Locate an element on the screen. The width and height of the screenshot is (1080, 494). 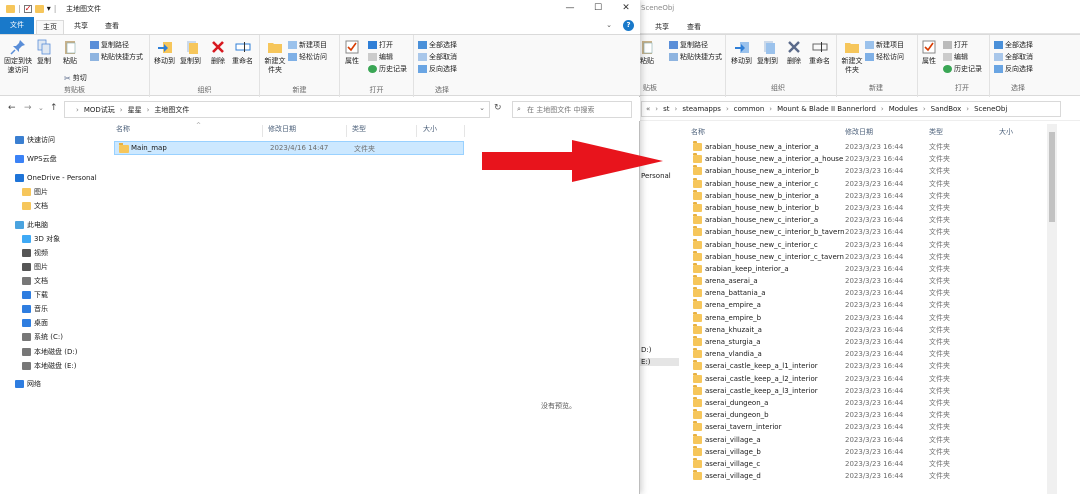
column-header-date: 修改日期 is located at coordinates (282, 131).